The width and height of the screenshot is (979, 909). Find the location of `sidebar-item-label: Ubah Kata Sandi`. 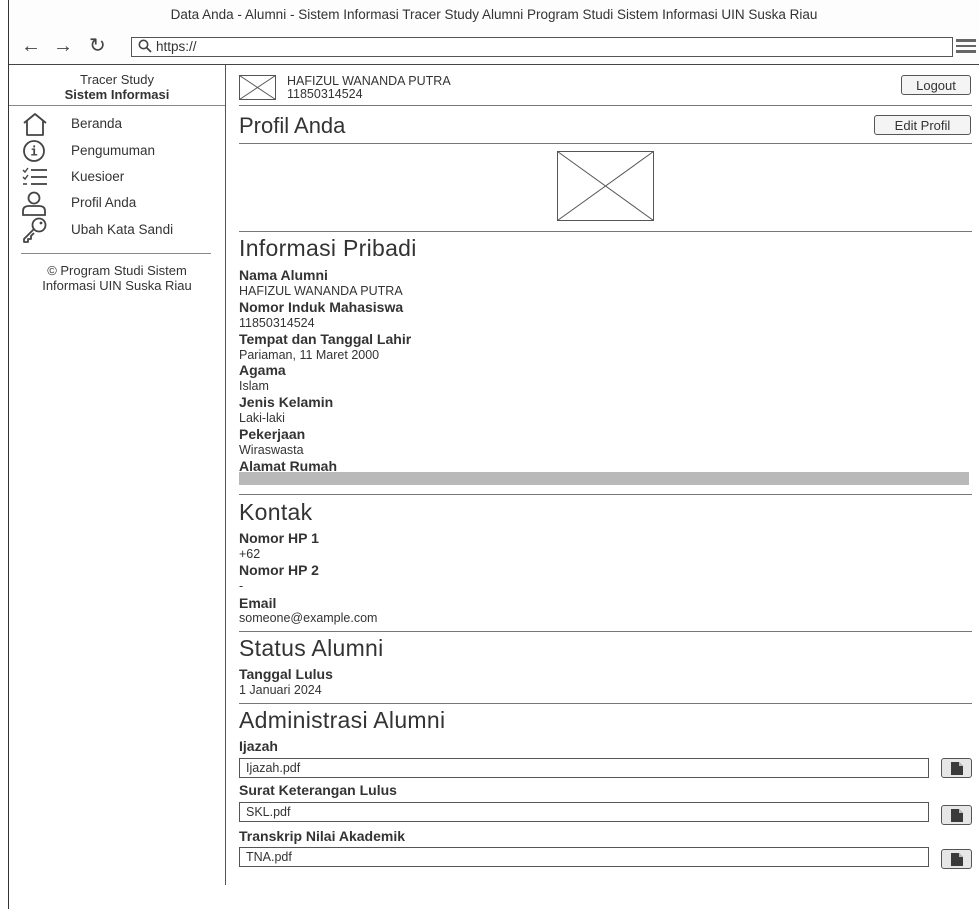

sidebar-item-label: Ubah Kata Sandi is located at coordinates (122, 229).